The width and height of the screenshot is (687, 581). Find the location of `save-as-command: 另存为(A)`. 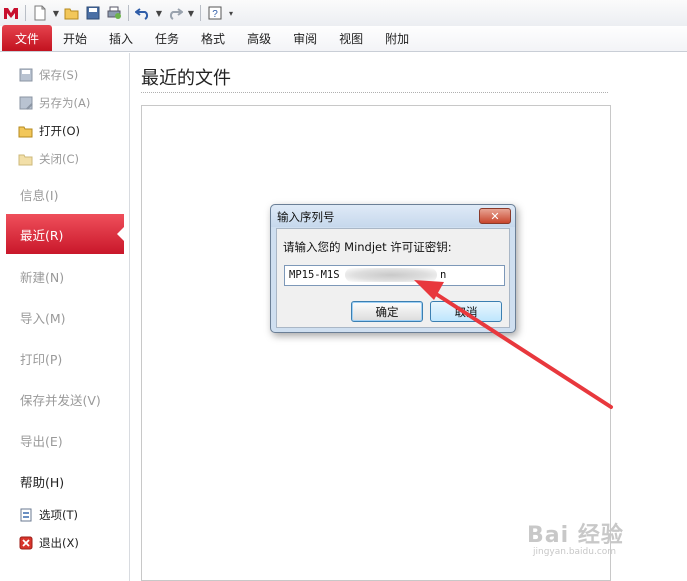

save-as-command: 另存为(A) is located at coordinates (54, 103).